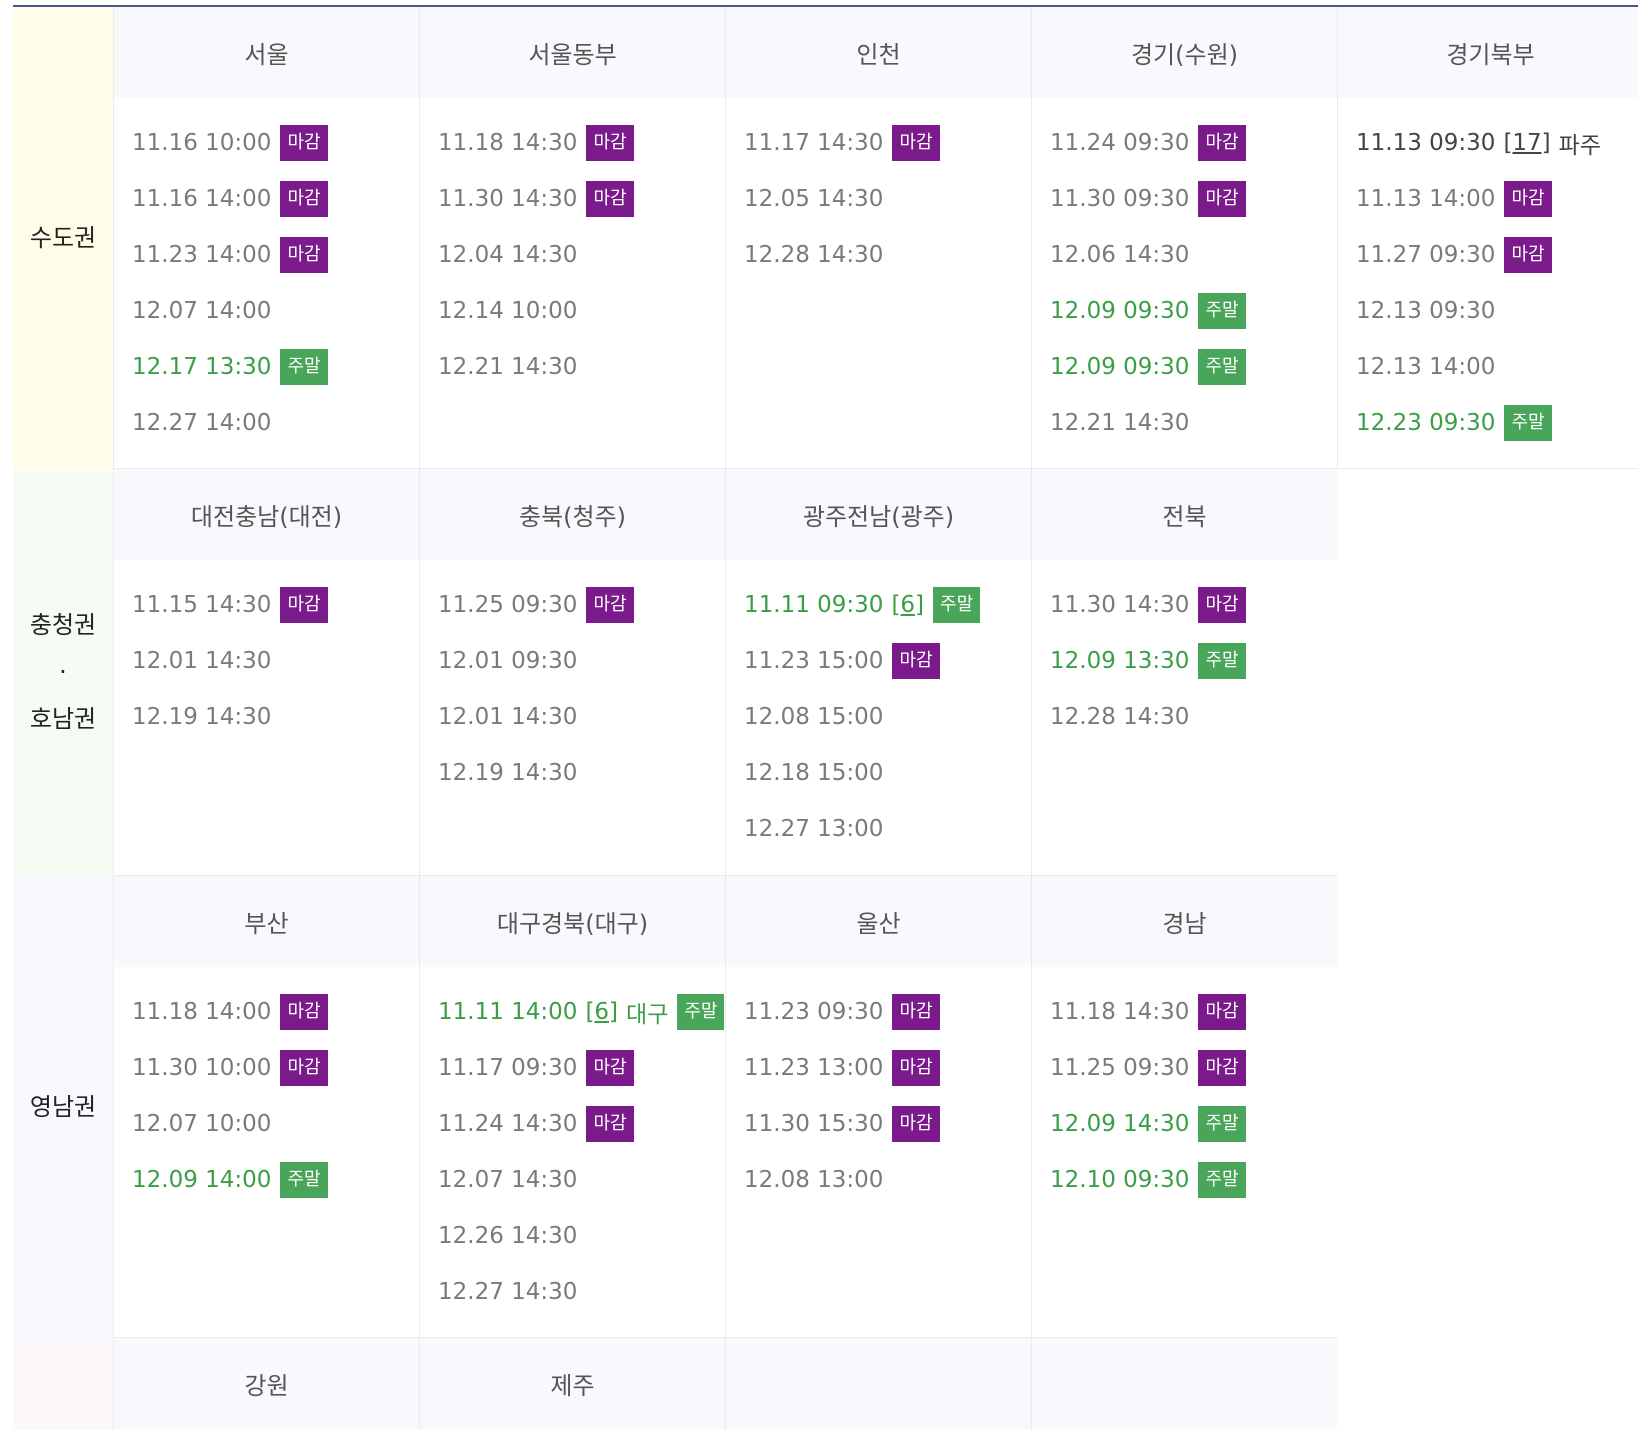 This screenshot has height=1446, width=1638. What do you see at coordinates (275, 1124) in the screenshot?
I see `session-item: 12.07 10:00` at bounding box center [275, 1124].